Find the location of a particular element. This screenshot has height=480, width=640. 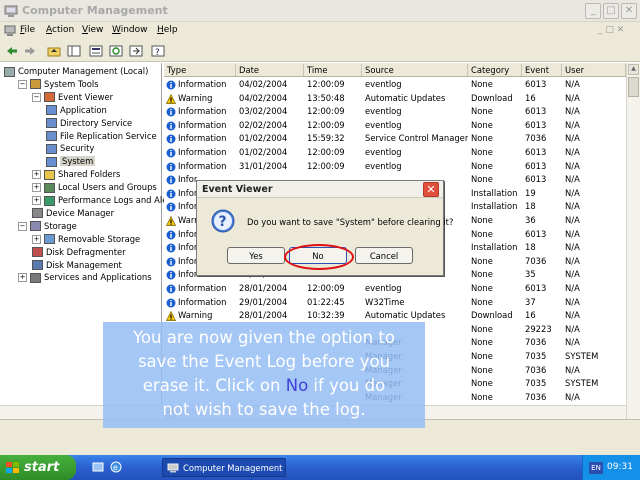

menu-action: Action is located at coordinates (60, 30).